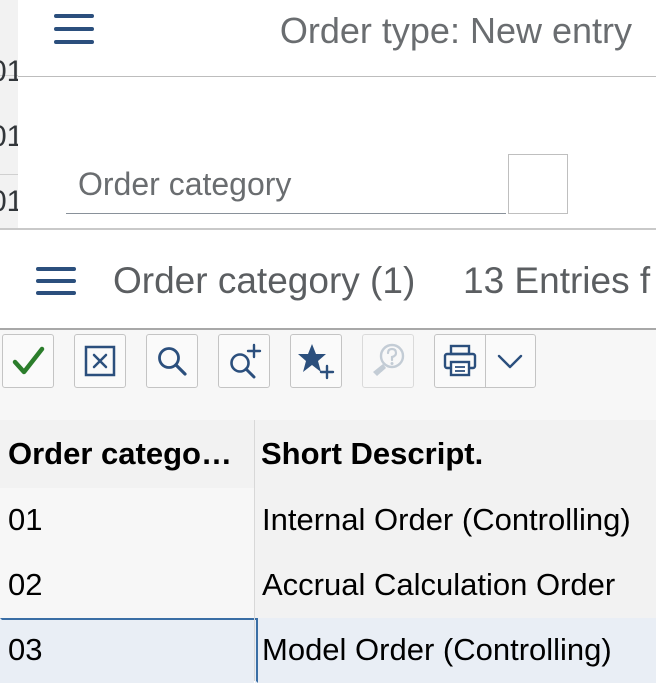 The width and height of the screenshot is (656, 683). Describe the element at coordinates (439, 584) in the screenshot. I see `short-description: Accrual Calculation Order` at that location.